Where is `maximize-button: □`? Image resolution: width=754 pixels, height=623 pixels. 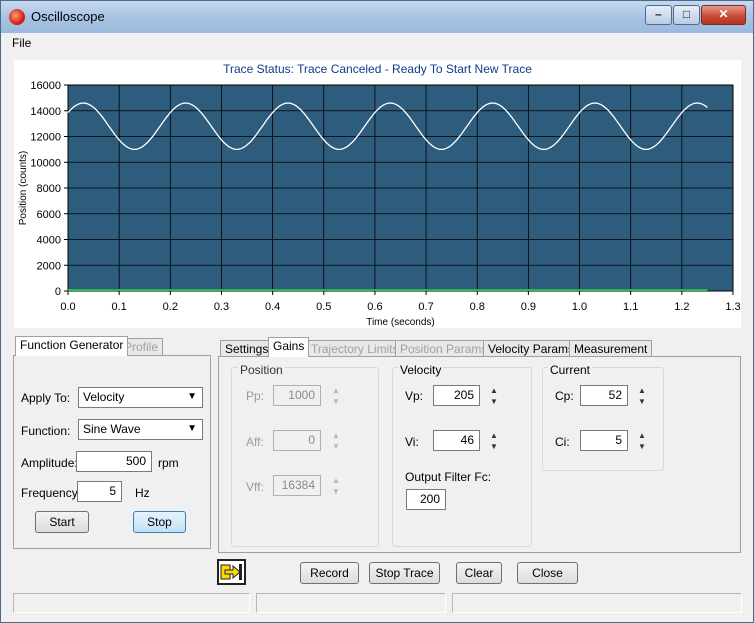 maximize-button: □ is located at coordinates (686, 15).